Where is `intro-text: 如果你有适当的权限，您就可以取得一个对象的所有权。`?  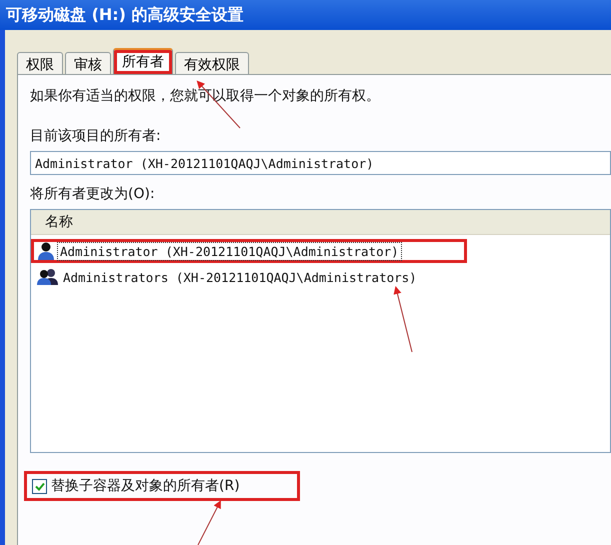 intro-text: 如果你有适当的权限，您就可以取得一个对象的所有权。 is located at coordinates (205, 96).